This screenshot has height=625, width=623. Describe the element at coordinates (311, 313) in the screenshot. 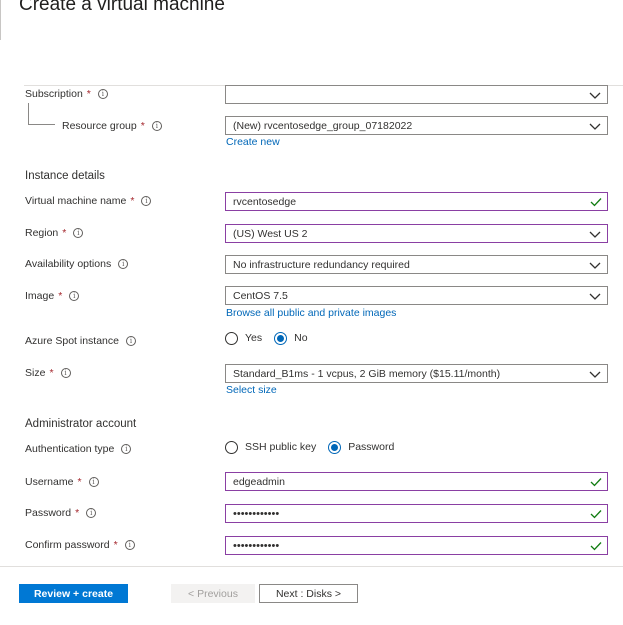

I see `browse-images-link: Browse all public and private images` at that location.